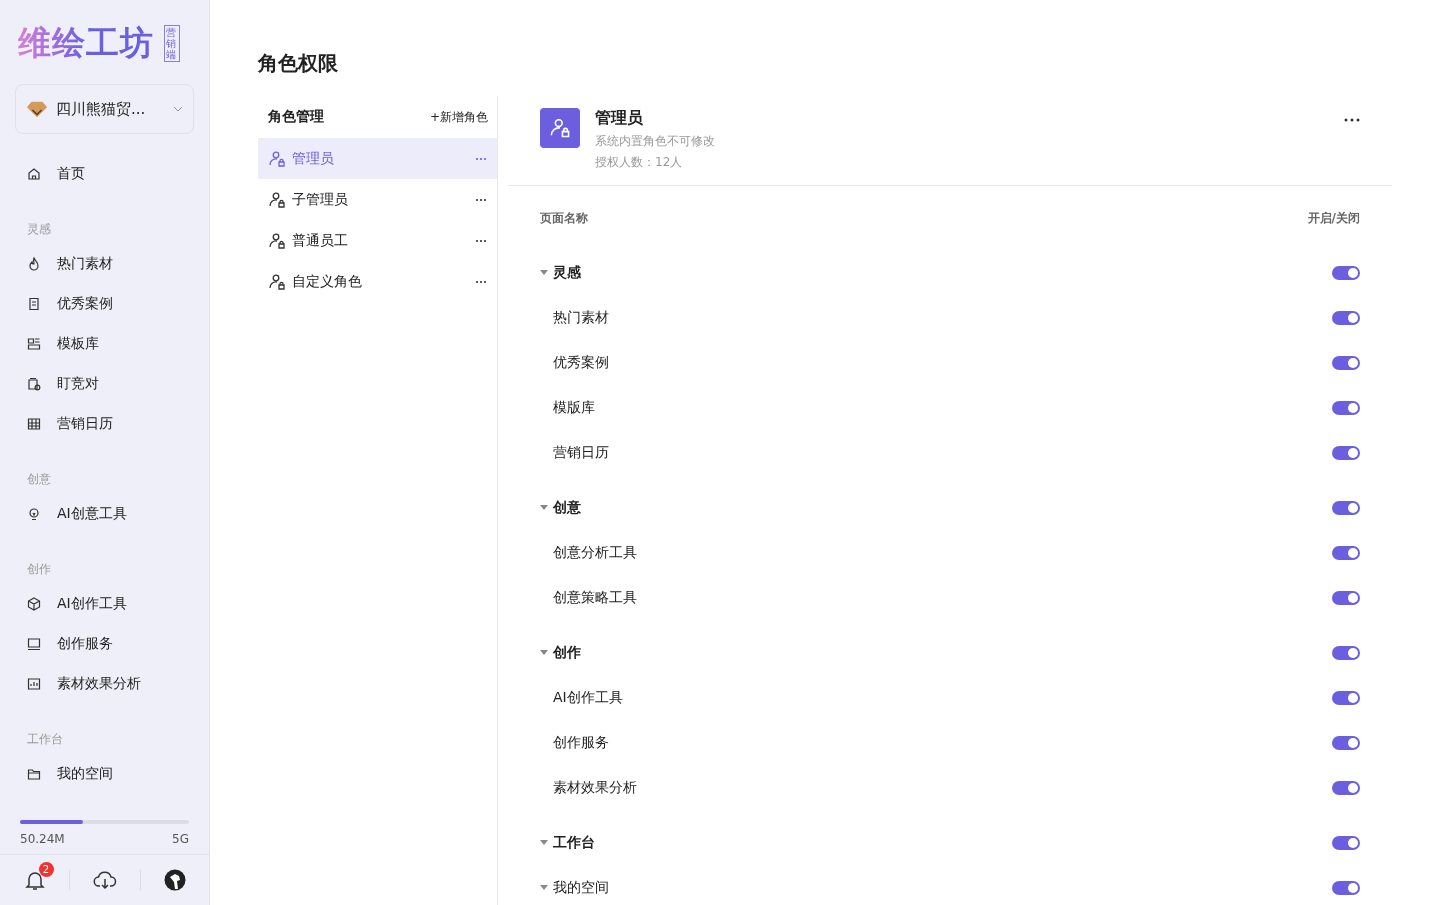  Describe the element at coordinates (377, 158) in the screenshot. I see `role-item: 管理员` at that location.